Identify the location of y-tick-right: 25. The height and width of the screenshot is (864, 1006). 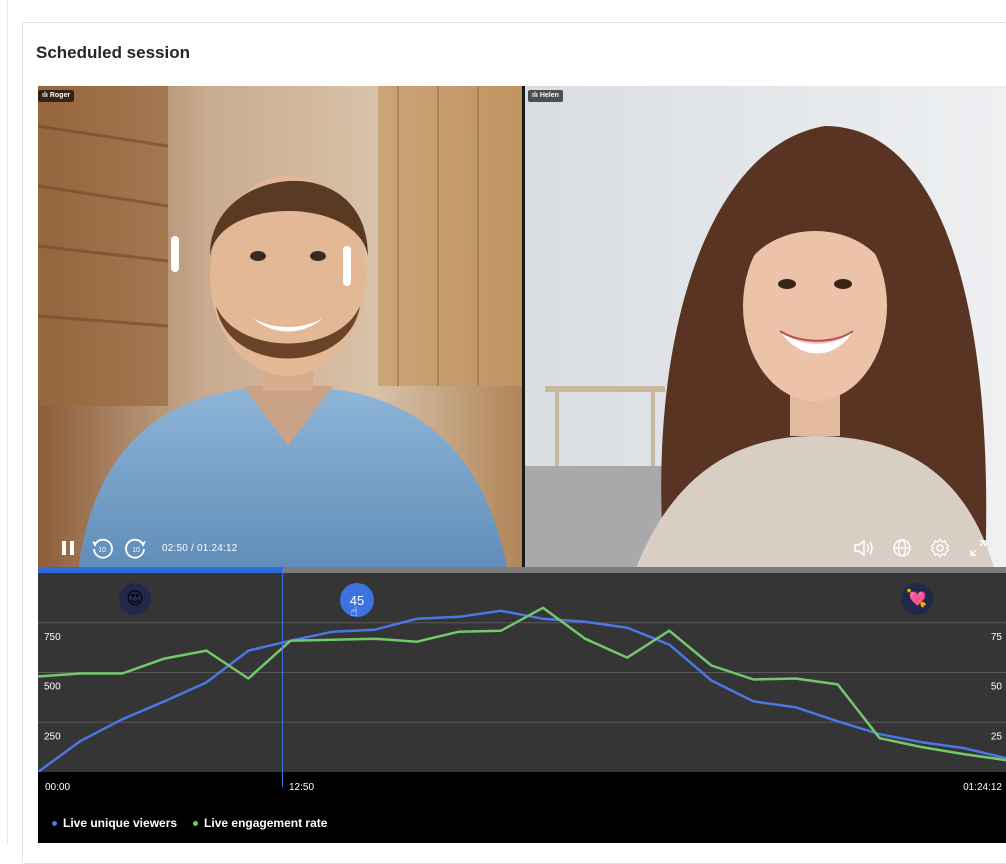
(997, 736).